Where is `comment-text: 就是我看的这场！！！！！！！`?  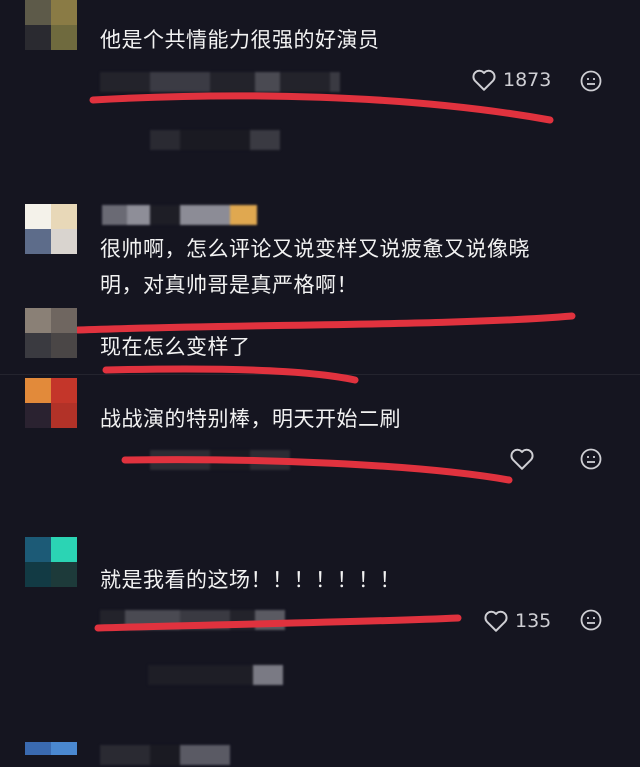 comment-text: 就是我看的这场！！！！！！！ is located at coordinates (250, 580).